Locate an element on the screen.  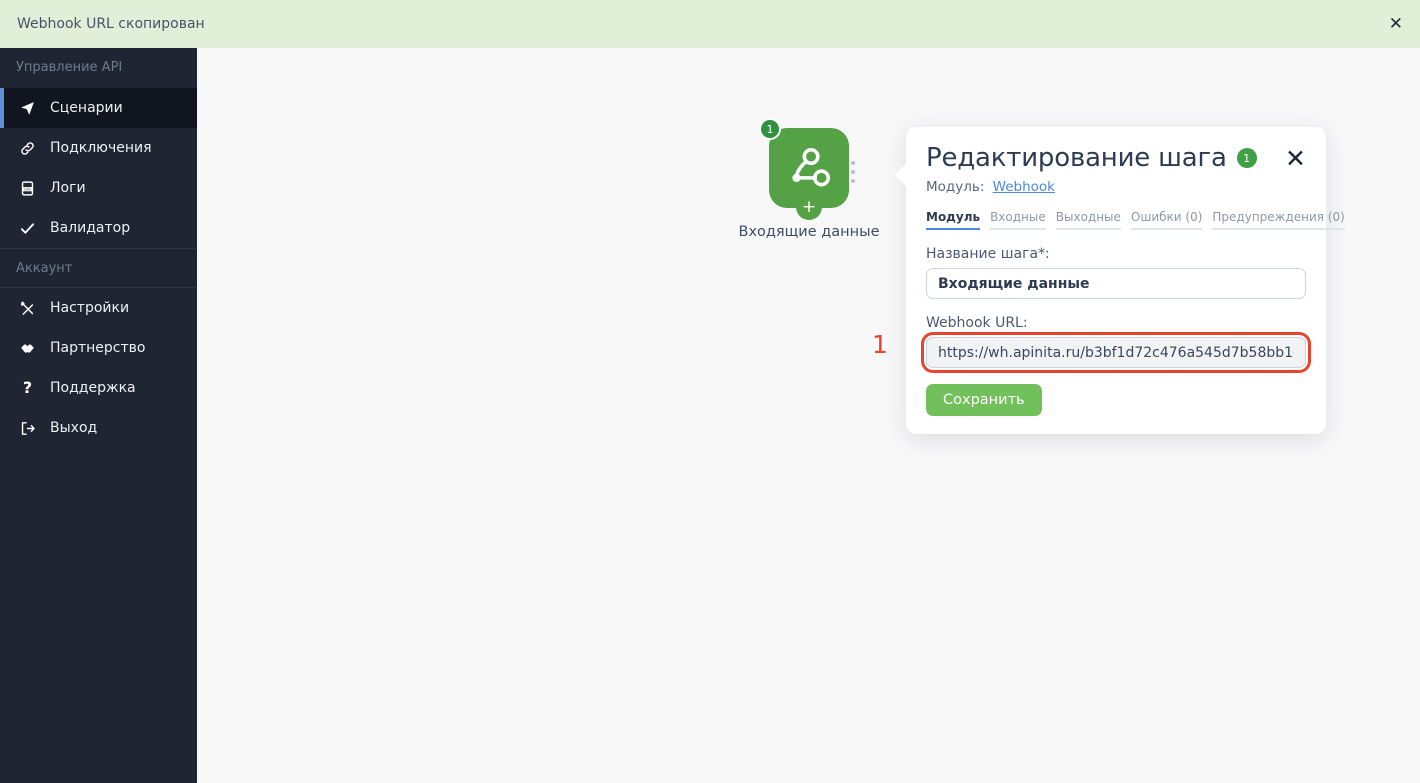
tab-module: Модуль is located at coordinates (953, 220).